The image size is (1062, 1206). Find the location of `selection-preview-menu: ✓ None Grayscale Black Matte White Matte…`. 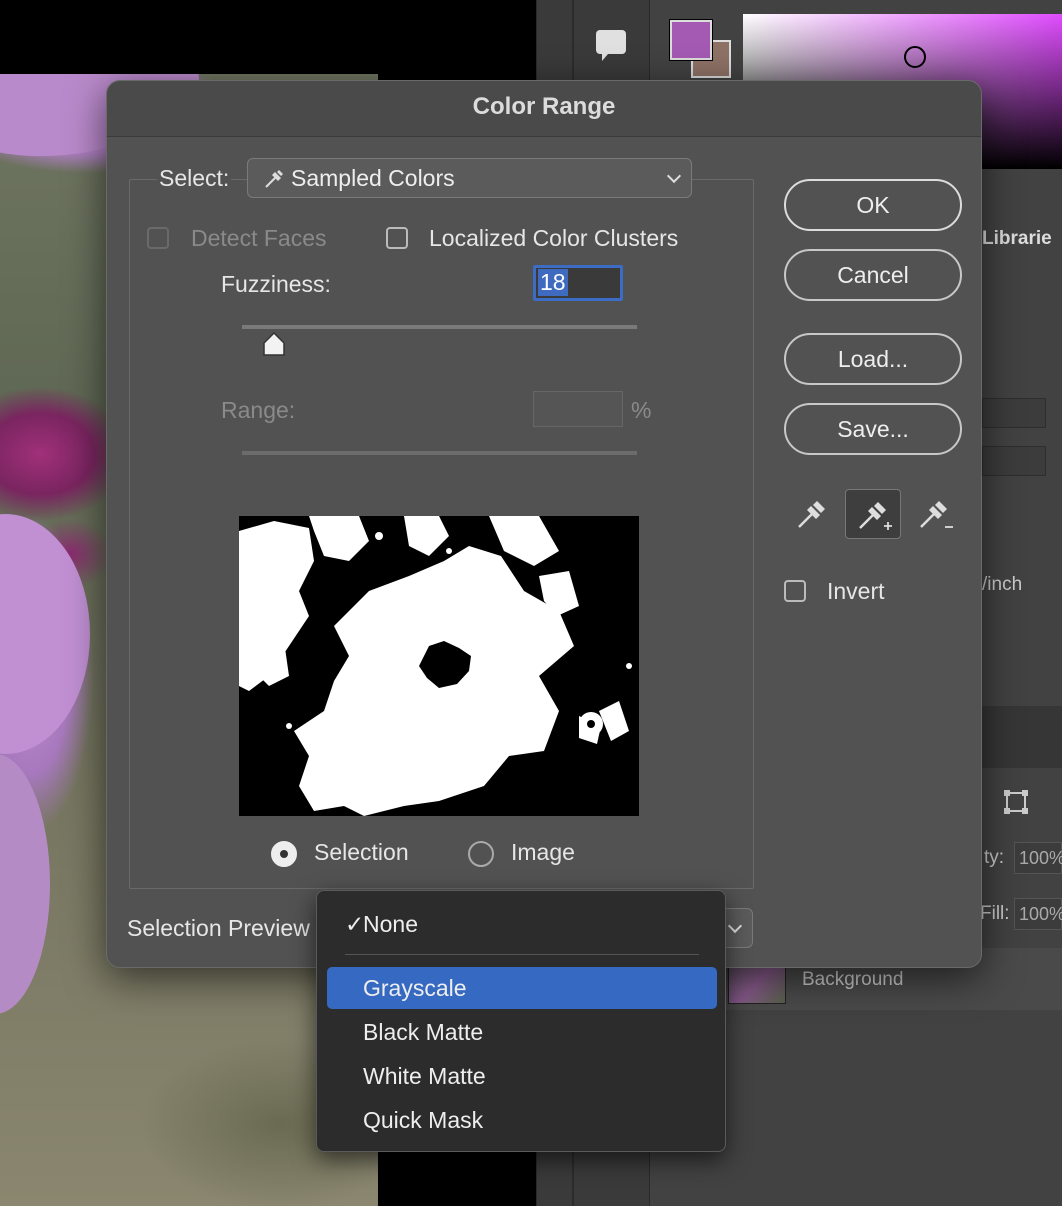

selection-preview-menu: ✓ None Grayscale Black Matte White Matte… is located at coordinates (521, 1021).